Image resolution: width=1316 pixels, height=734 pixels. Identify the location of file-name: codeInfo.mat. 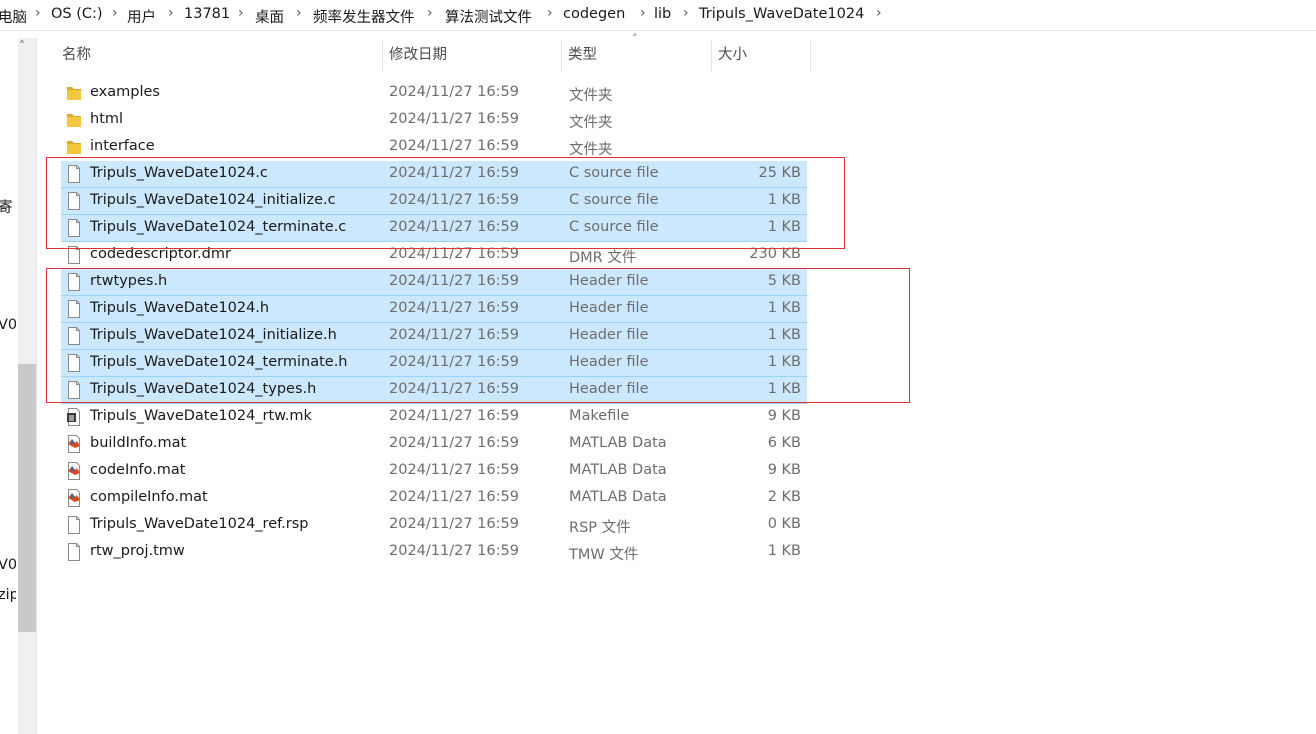
(138, 470).